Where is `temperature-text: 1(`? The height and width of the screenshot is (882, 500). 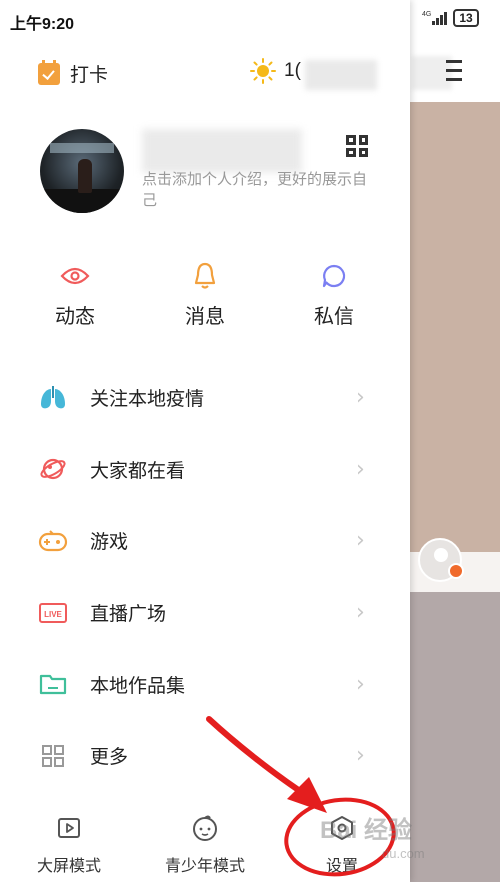 temperature-text: 1( is located at coordinates (292, 70).